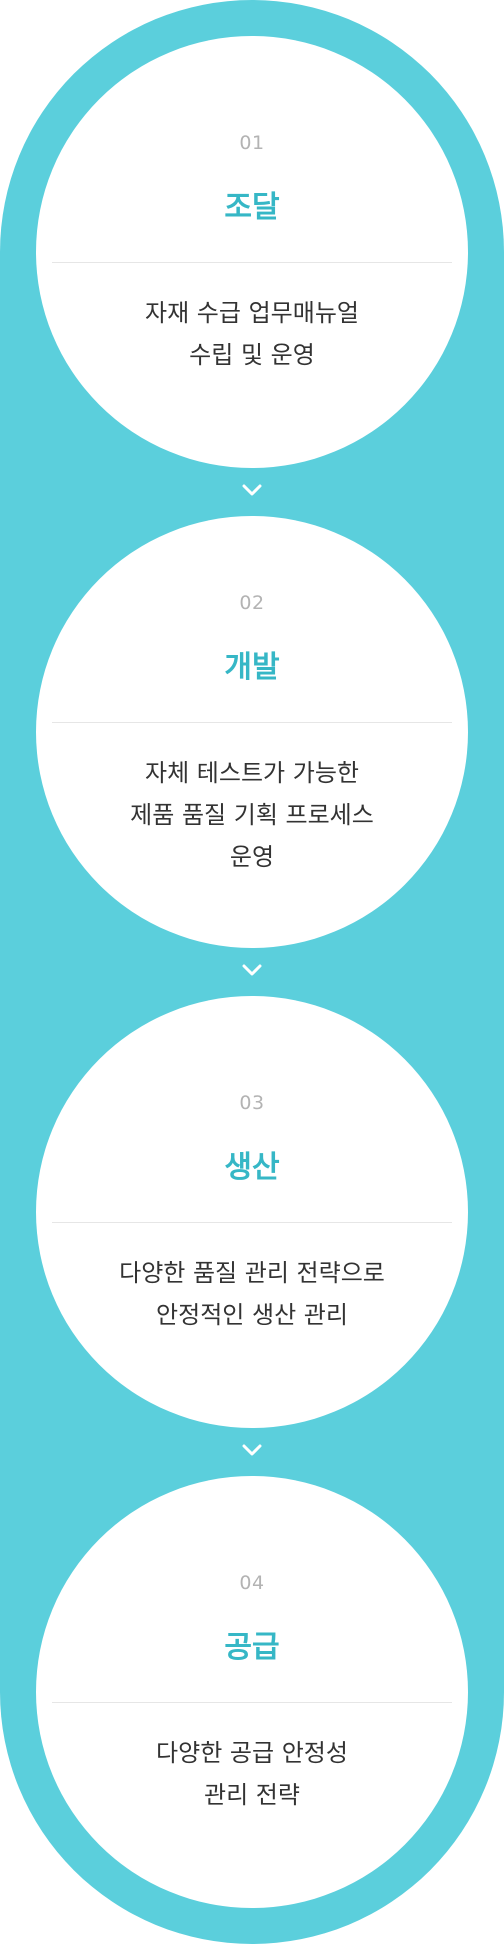 This screenshot has height=1944, width=504. Describe the element at coordinates (252, 334) in the screenshot. I see `step-description: 자재 수급 업무매뉴얼 수립 및 운영` at that location.